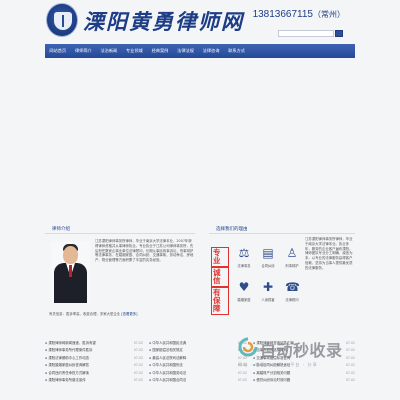 This screenshot has width=400, height=400. Describe the element at coordinates (198, 343) in the screenshot. I see `list-item: ▪中华人民共和国民法典 07-02` at that location.